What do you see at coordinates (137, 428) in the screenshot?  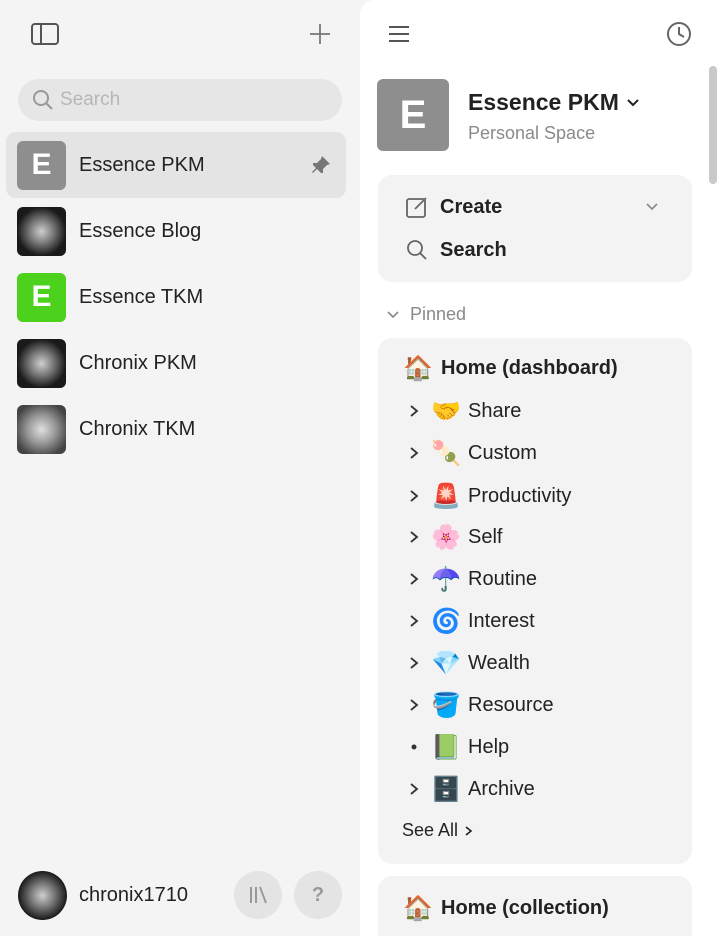 I see `workspace-label: Chronix TKM` at bounding box center [137, 428].